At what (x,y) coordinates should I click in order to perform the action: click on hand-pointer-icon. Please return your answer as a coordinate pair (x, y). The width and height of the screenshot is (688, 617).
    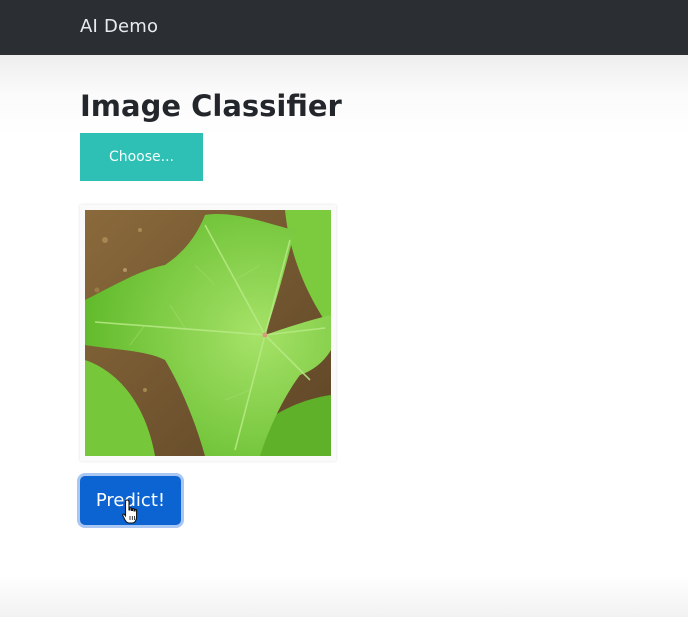
    Looking at the image, I should click on (130, 511).